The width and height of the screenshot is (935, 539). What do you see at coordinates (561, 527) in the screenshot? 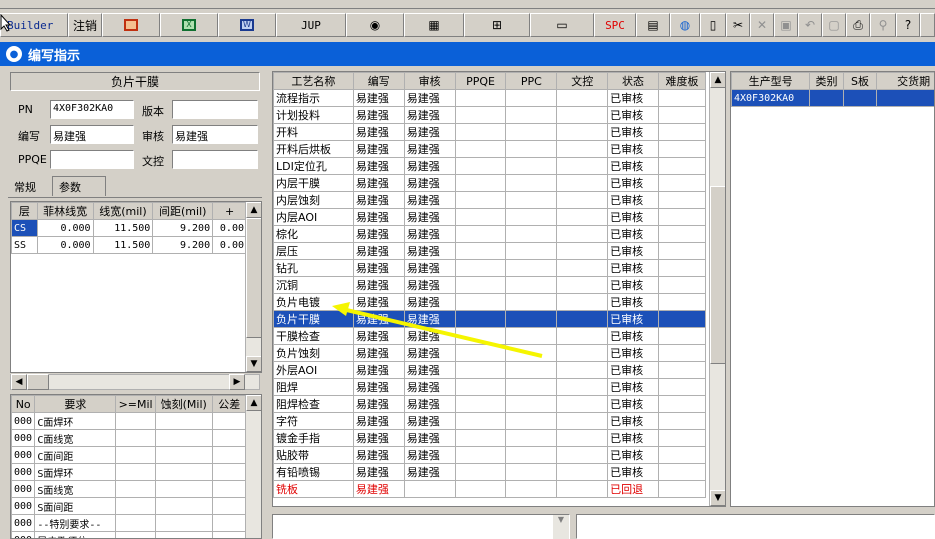
I see `notes-scroll-icon: ▼` at bounding box center [561, 527].